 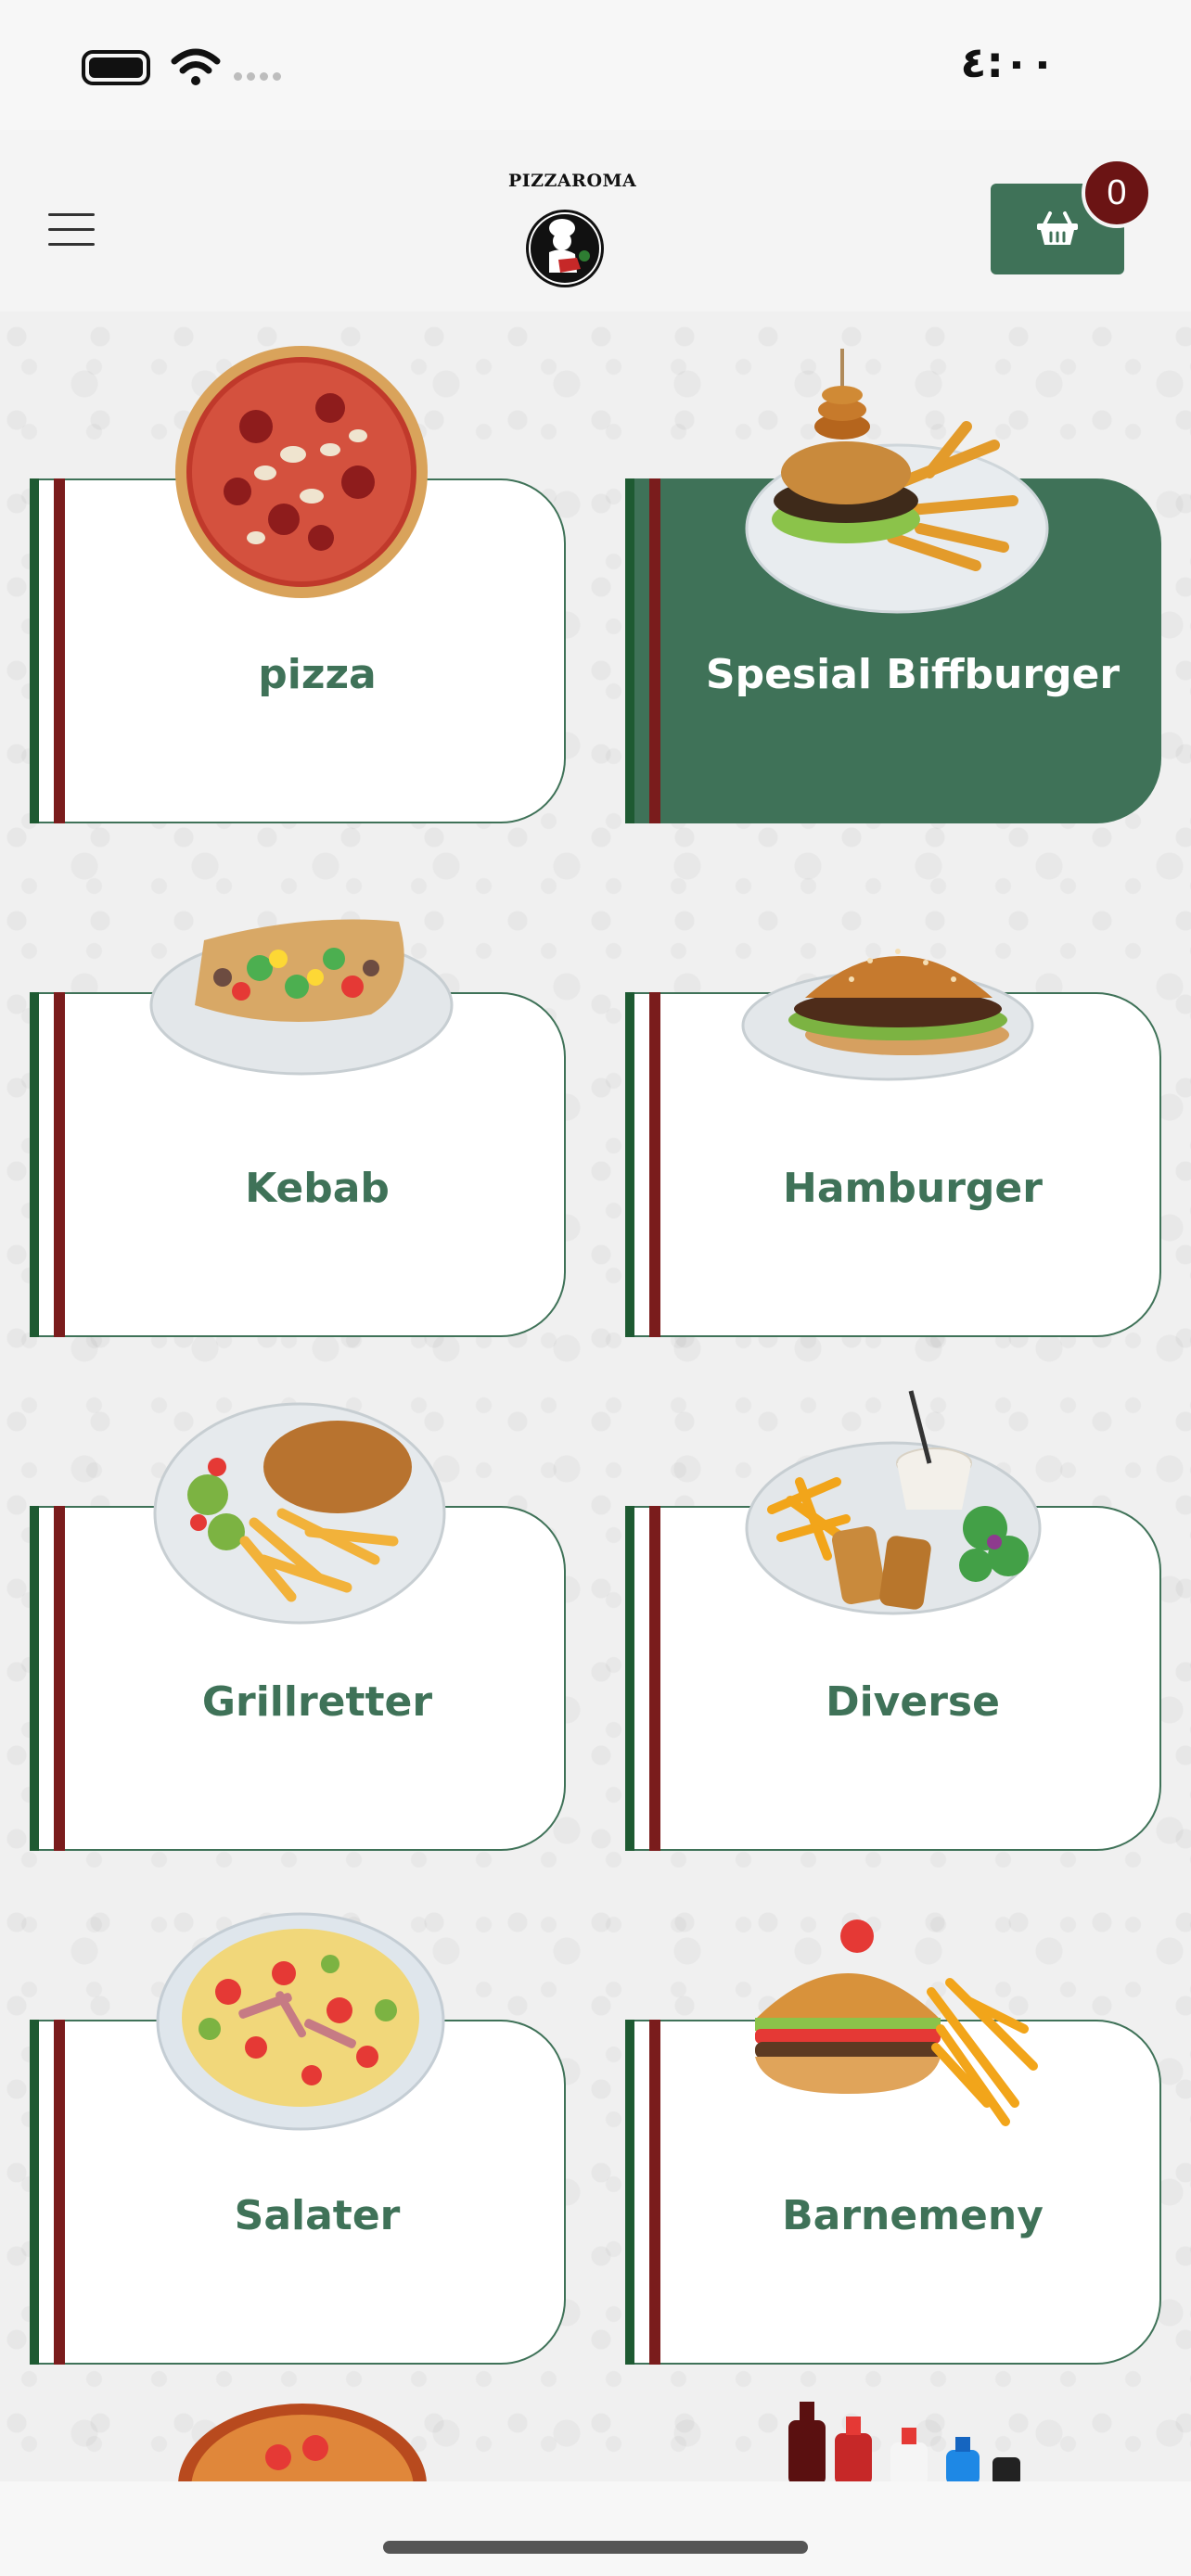 What do you see at coordinates (897, 482) in the screenshot?
I see `burger-with-fries-image` at bounding box center [897, 482].